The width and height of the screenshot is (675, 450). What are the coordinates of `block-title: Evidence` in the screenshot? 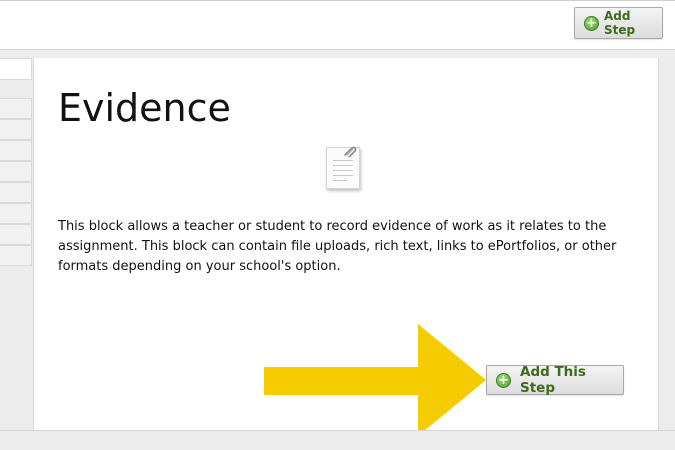 It's located at (144, 108).